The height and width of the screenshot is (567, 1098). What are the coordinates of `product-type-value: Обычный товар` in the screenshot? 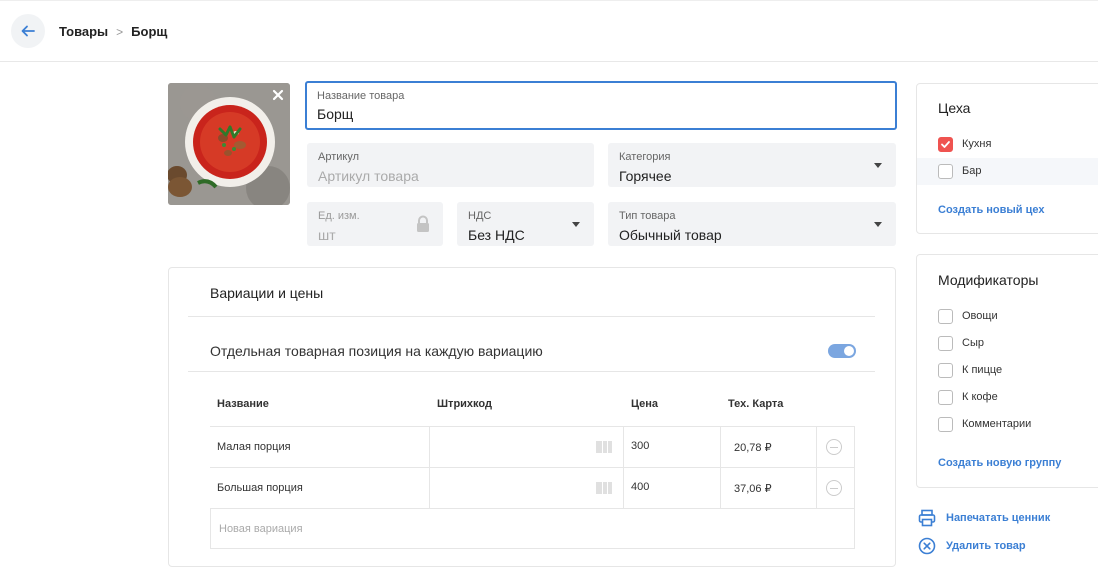 It's located at (670, 235).